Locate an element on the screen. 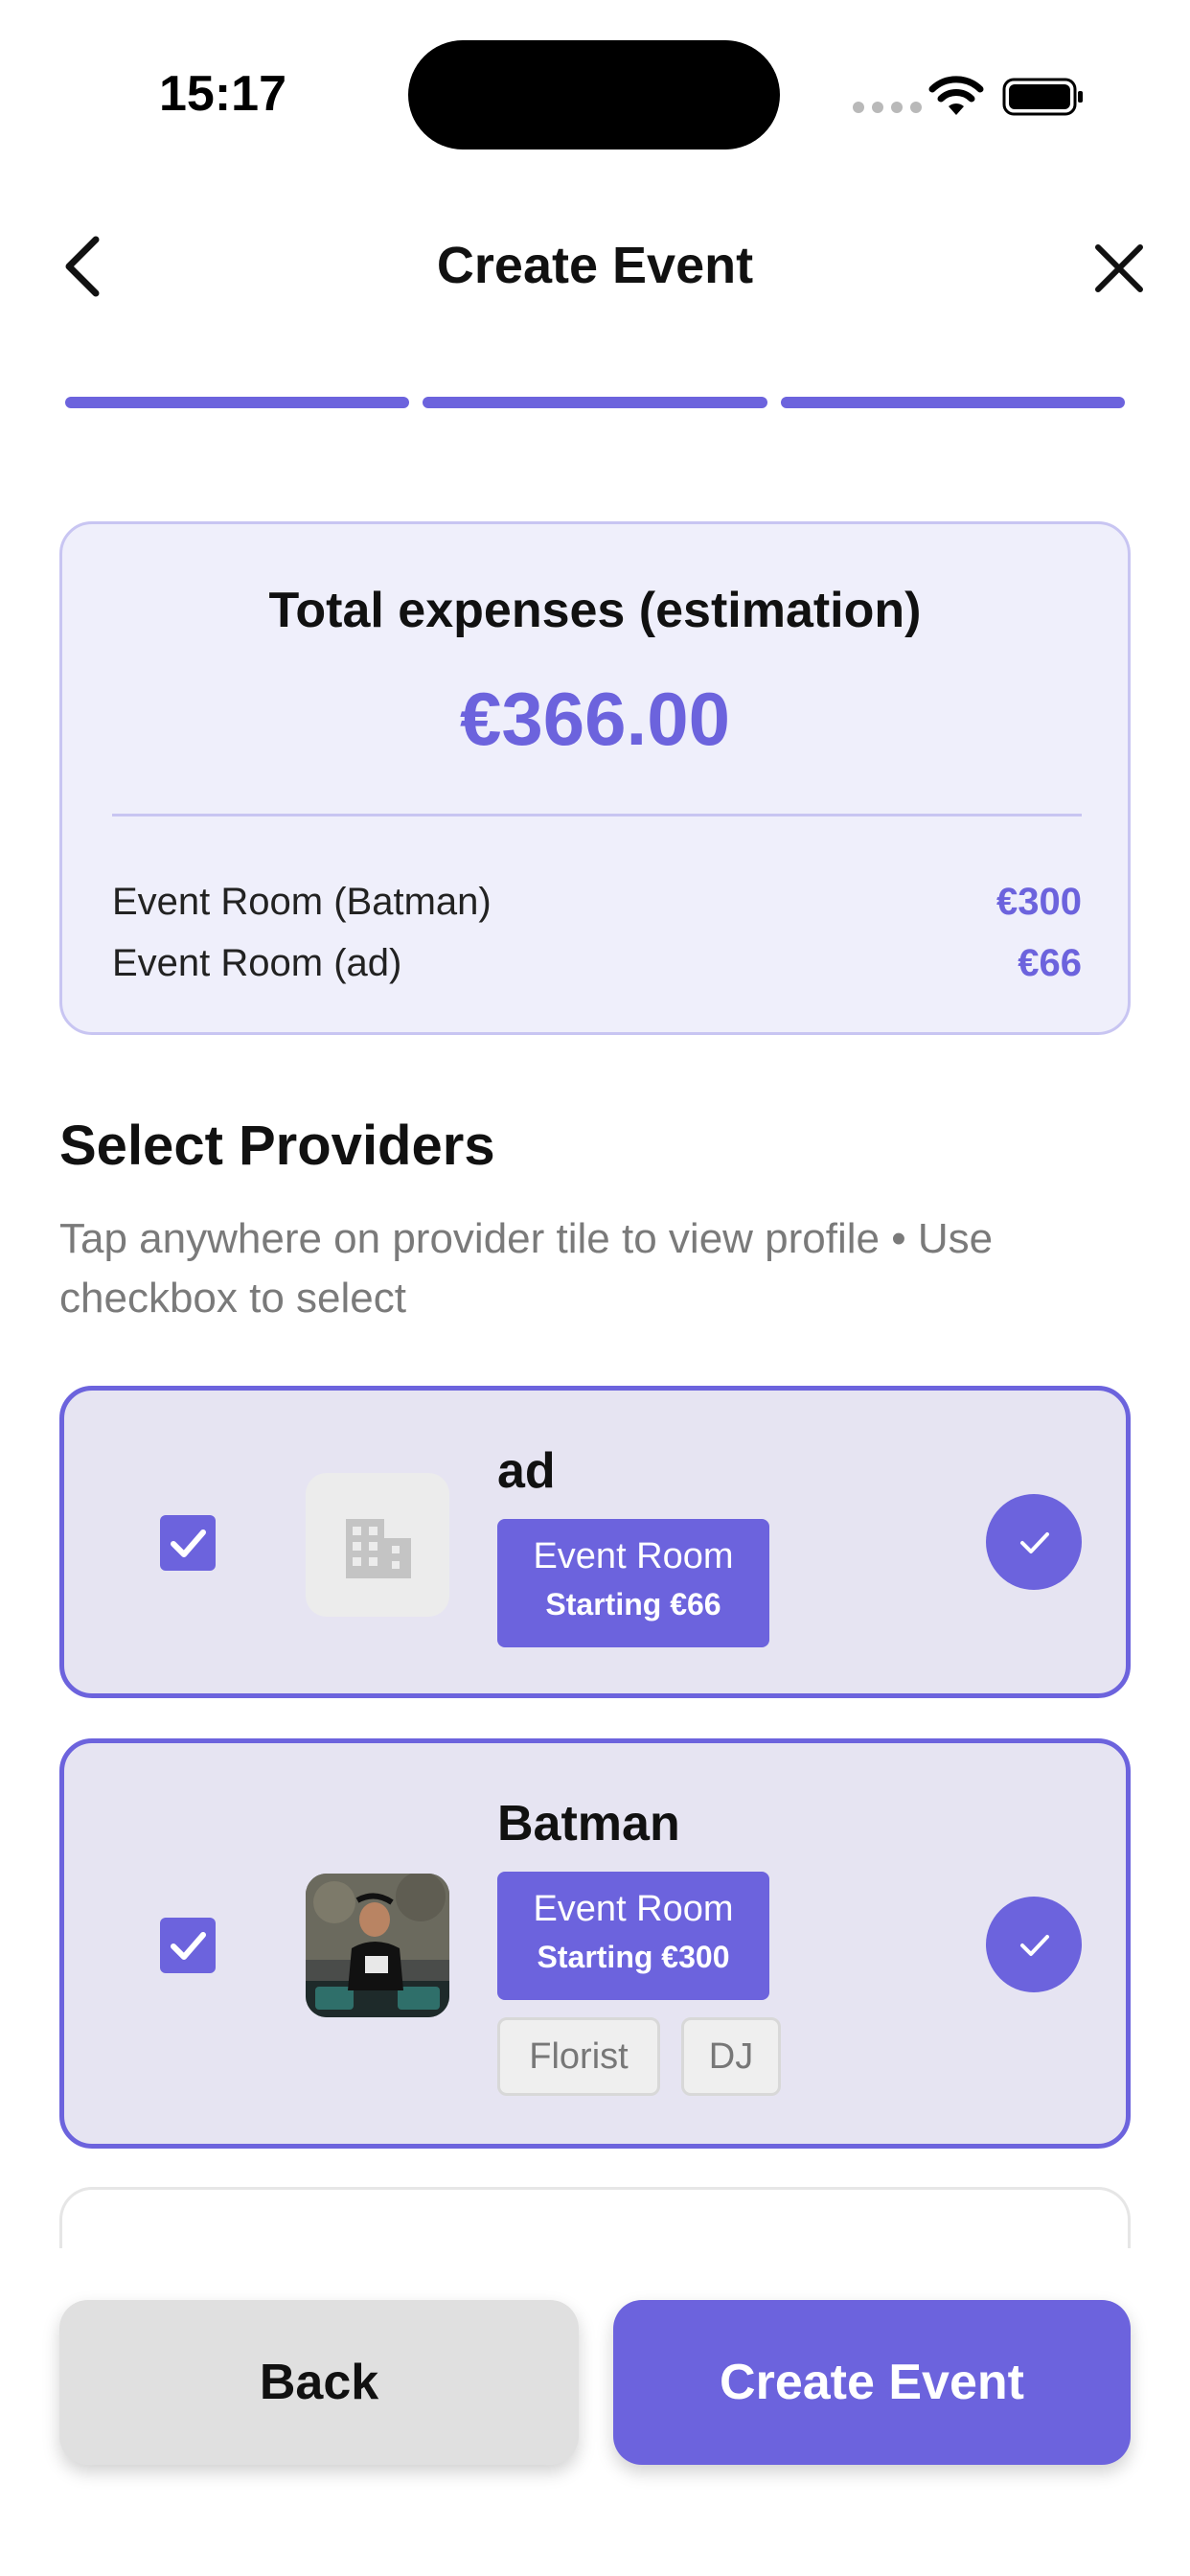 The image size is (1190, 2576). expense-amount: €300 is located at coordinates (1039, 902).